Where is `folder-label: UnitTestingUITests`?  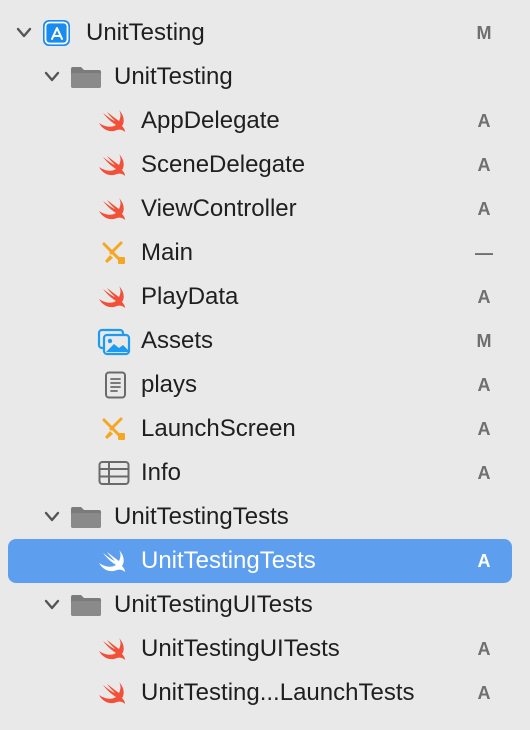 folder-label: UnitTestingUITests is located at coordinates (213, 604).